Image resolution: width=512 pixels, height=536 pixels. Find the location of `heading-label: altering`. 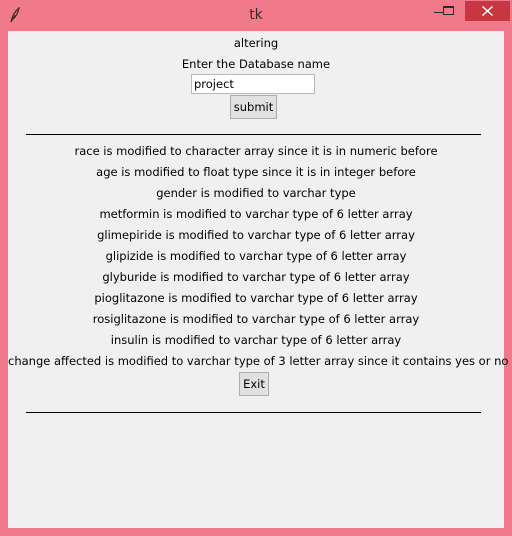

heading-label: altering is located at coordinates (256, 43).